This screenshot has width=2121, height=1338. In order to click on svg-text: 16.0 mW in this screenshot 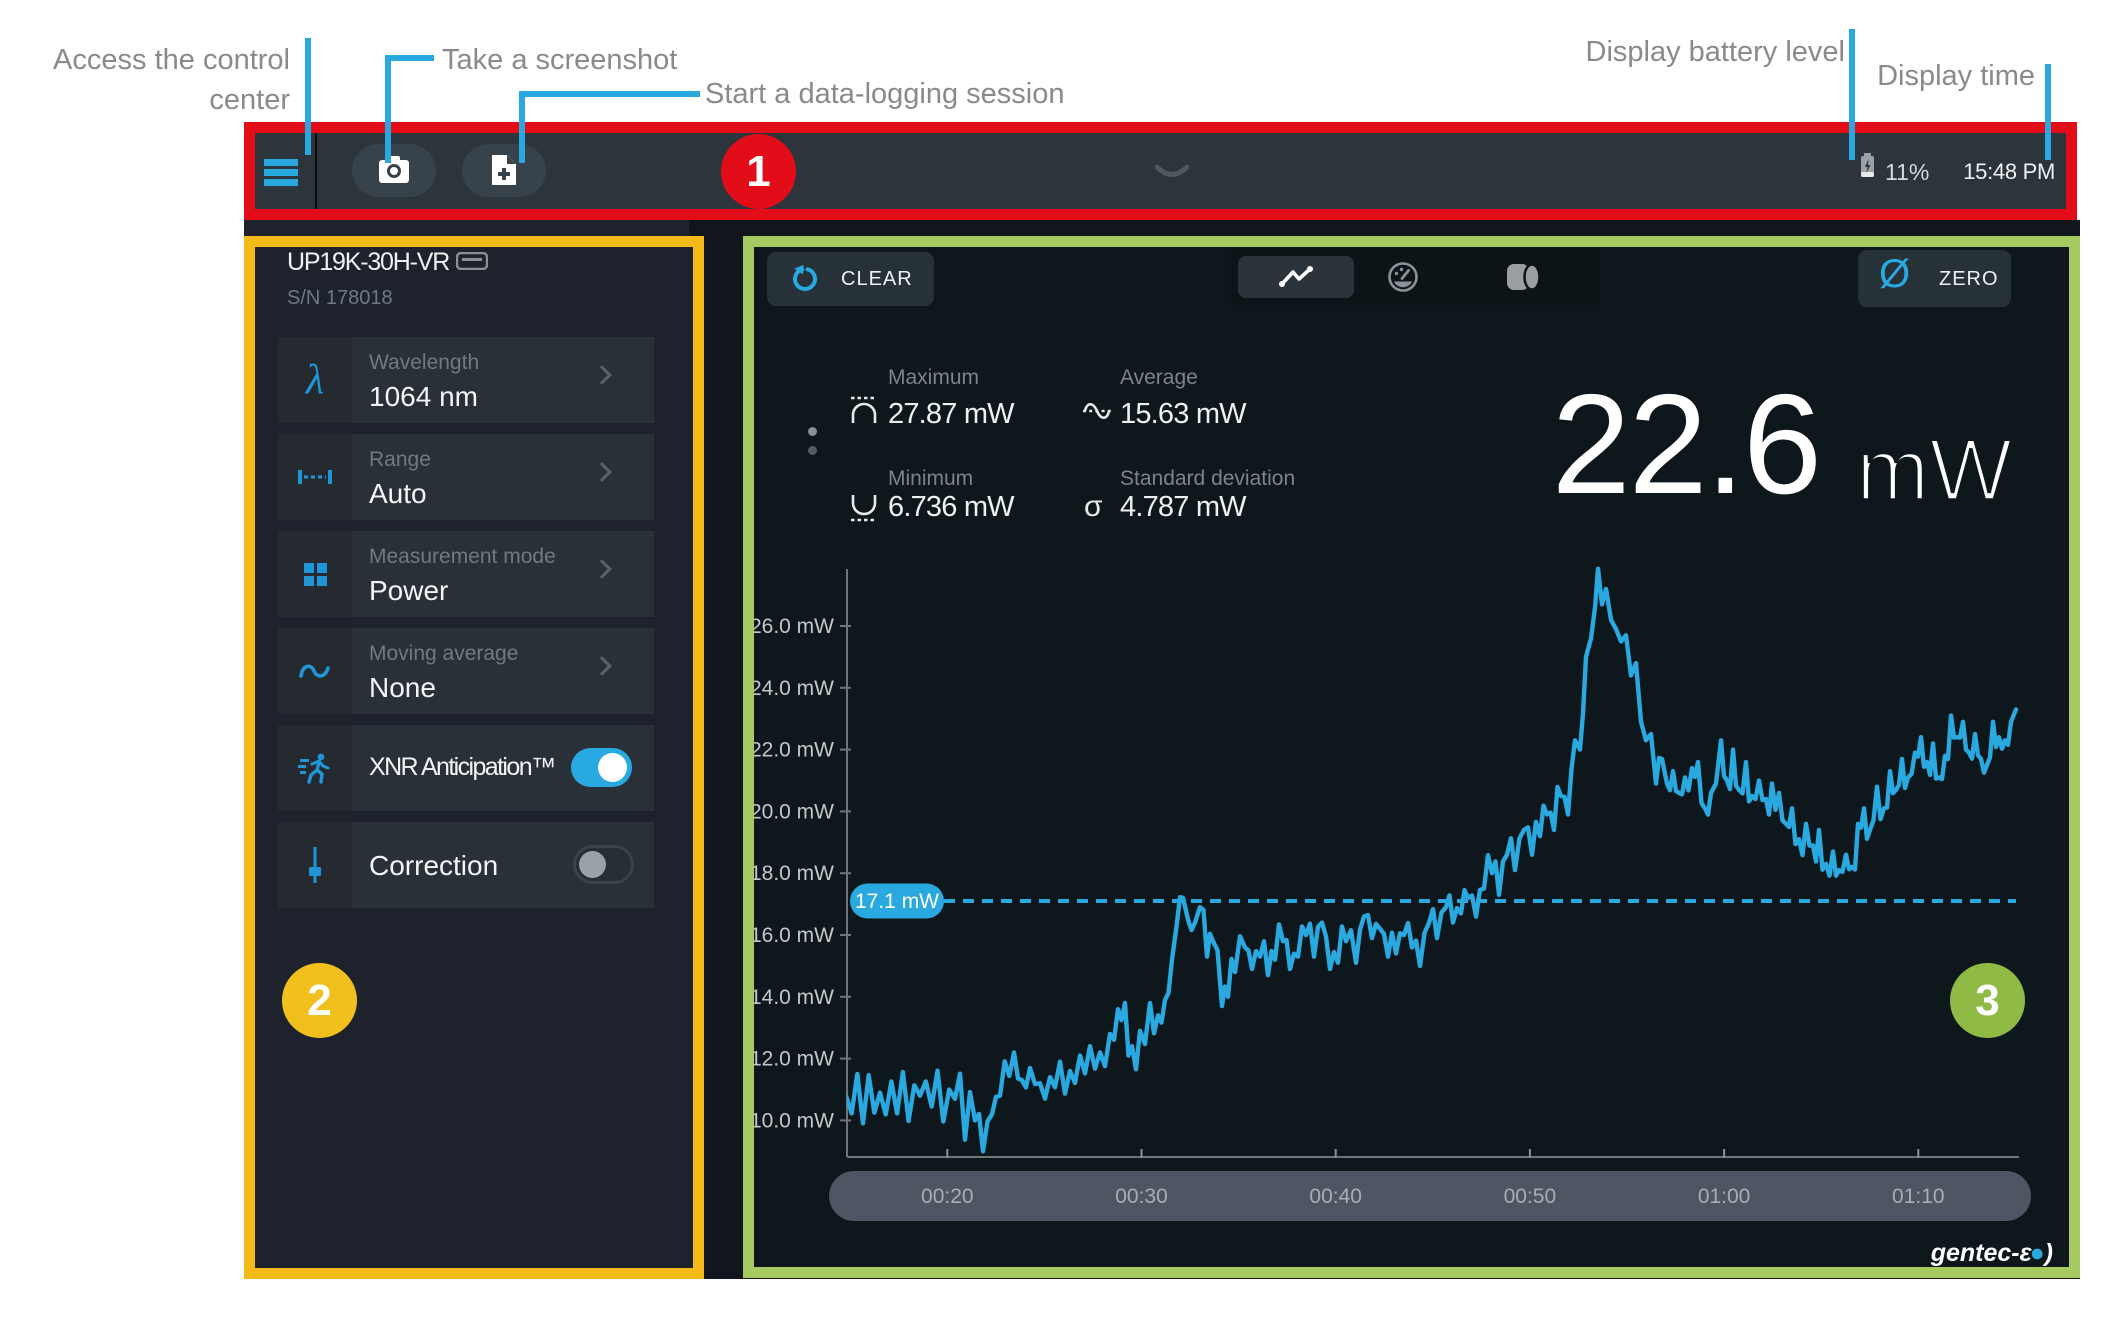, I will do `click(794, 935)`.